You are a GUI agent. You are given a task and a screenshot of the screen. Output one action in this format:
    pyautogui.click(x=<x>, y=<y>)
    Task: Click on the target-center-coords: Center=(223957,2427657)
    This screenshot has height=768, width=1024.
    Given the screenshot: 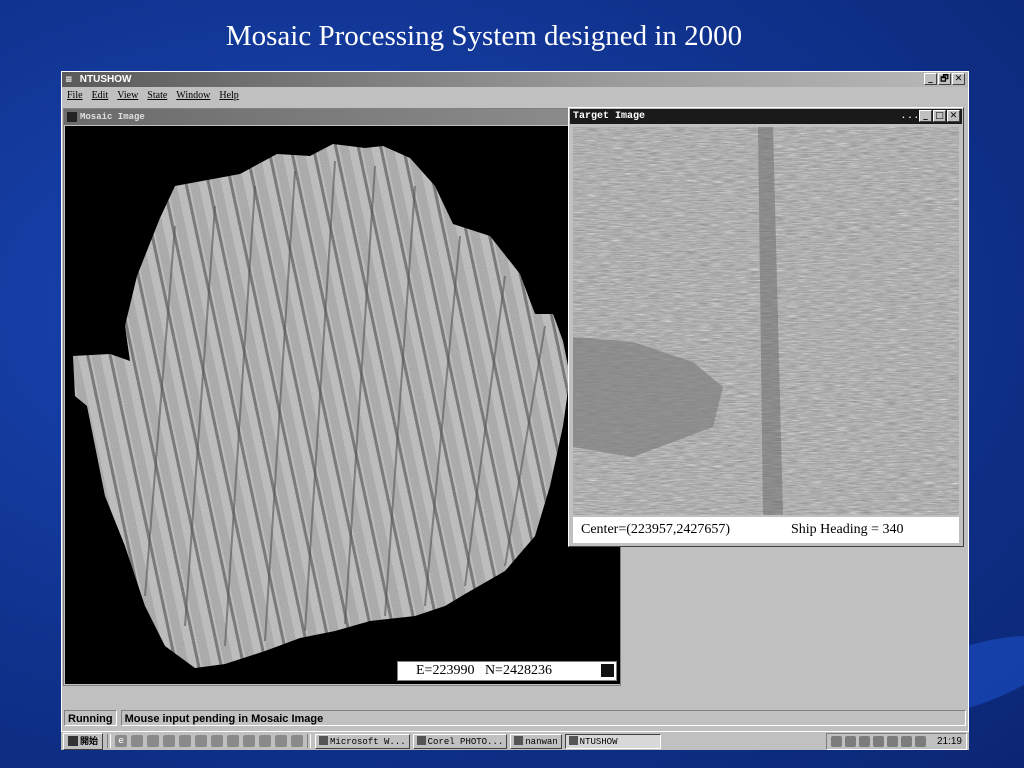 What is the action you would take?
    pyautogui.click(x=656, y=529)
    